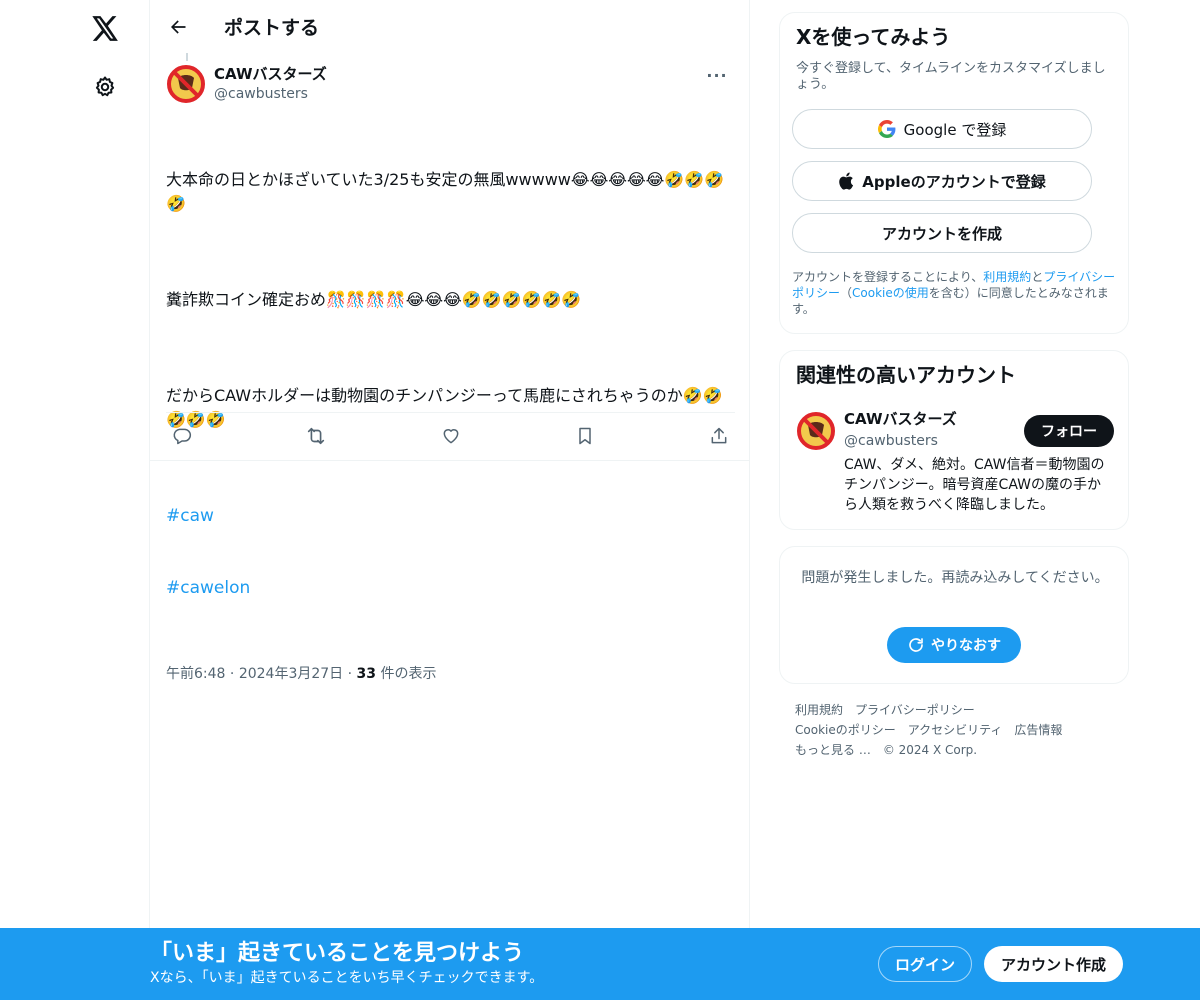 This screenshot has height=1000, width=1200. What do you see at coordinates (450, 516) in the screenshot?
I see `hashtag-link: #caw` at bounding box center [450, 516].